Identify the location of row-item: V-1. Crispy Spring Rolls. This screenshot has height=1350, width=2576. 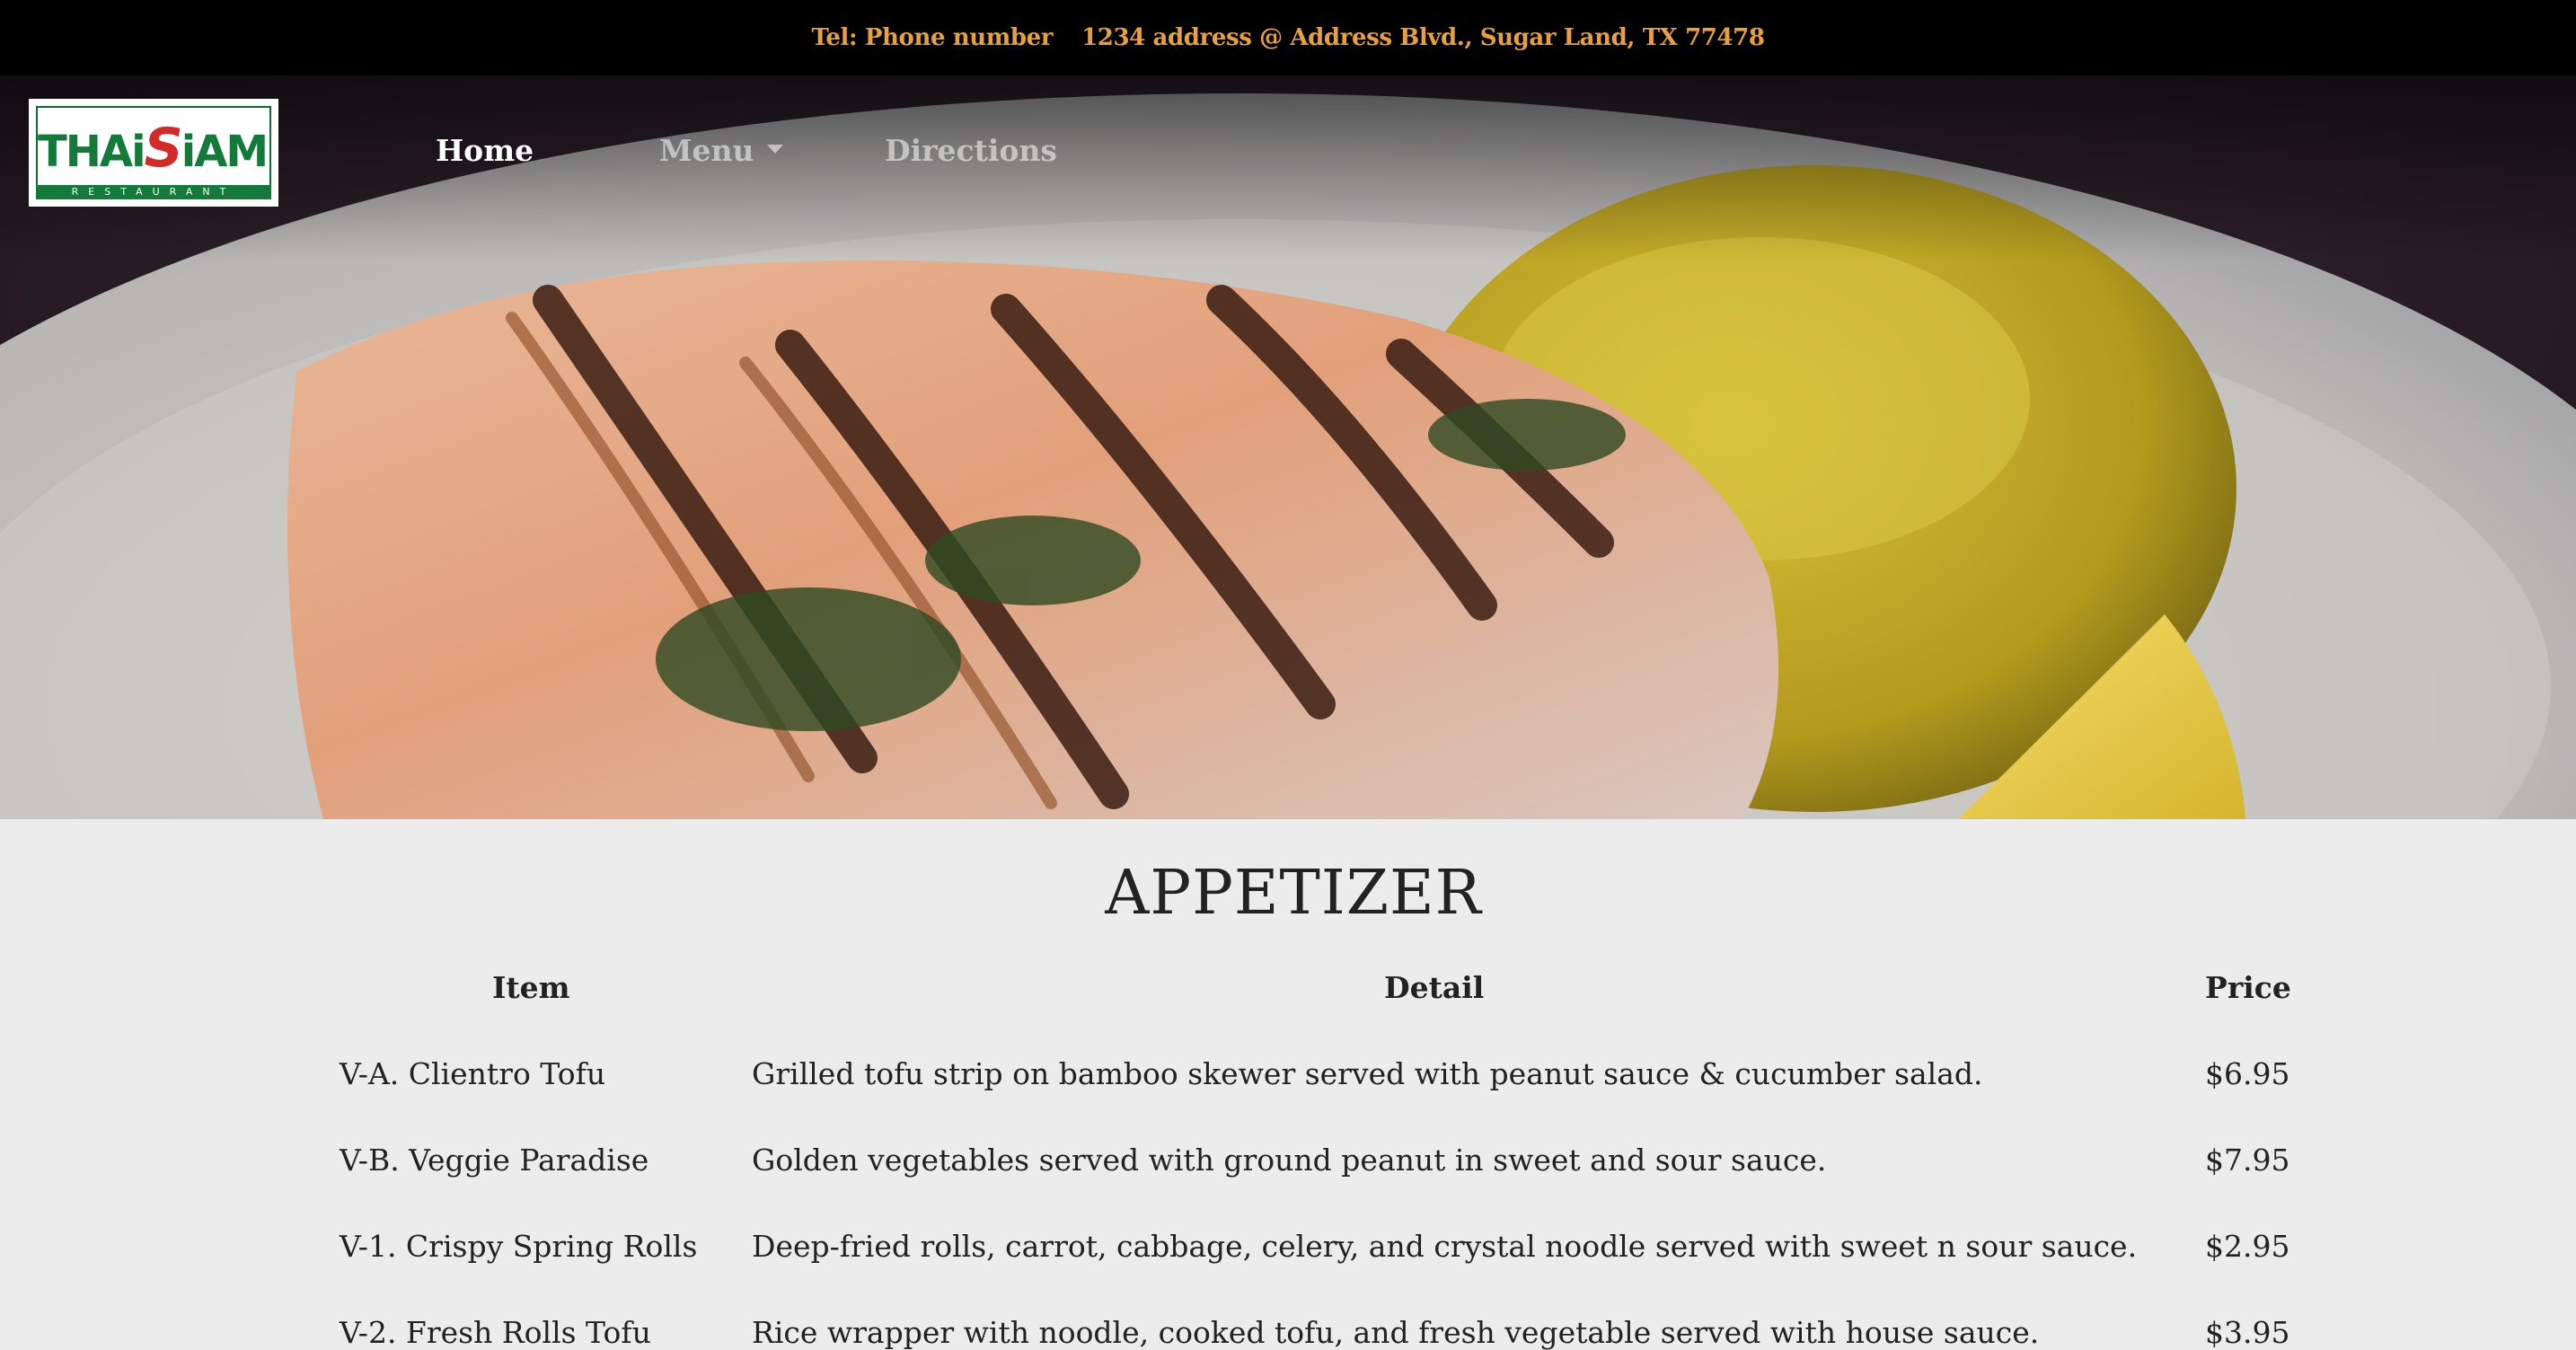
(519, 1246).